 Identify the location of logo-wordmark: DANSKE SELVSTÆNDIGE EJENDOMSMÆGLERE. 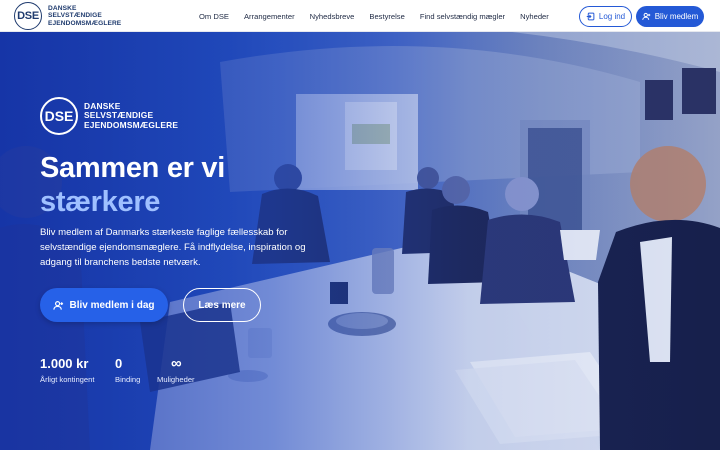
(84, 16).